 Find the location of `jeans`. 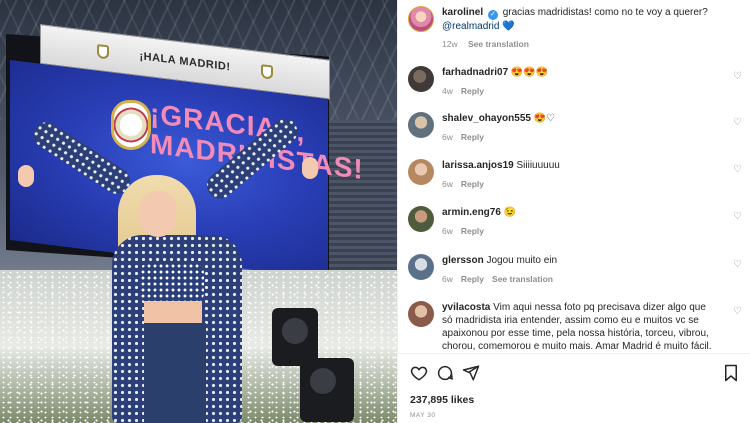

jeans is located at coordinates (175, 373).